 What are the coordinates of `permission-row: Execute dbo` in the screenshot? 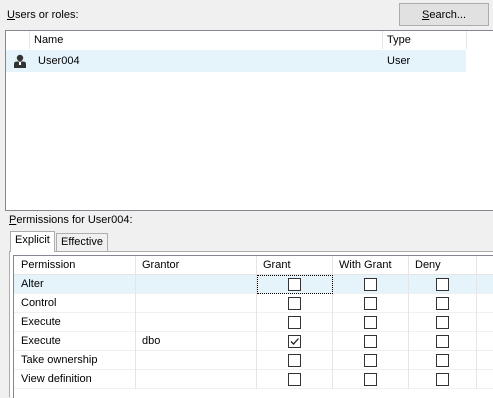 It's located at (253, 341).